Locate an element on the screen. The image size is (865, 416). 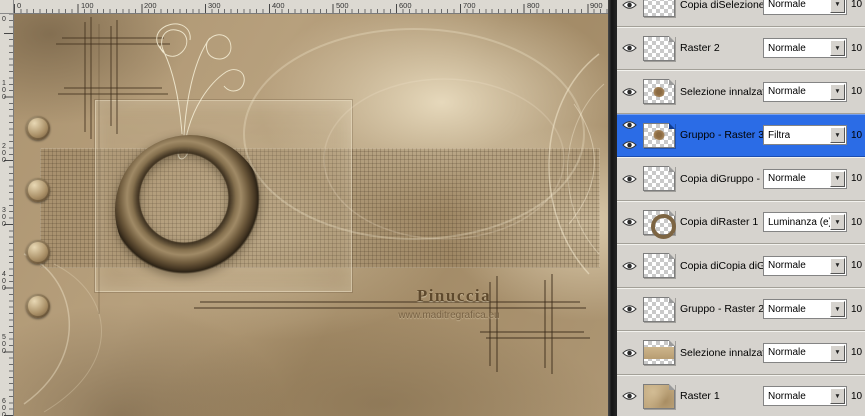
layer-name: Gruppo - Raster 2 is located at coordinates (721, 309).